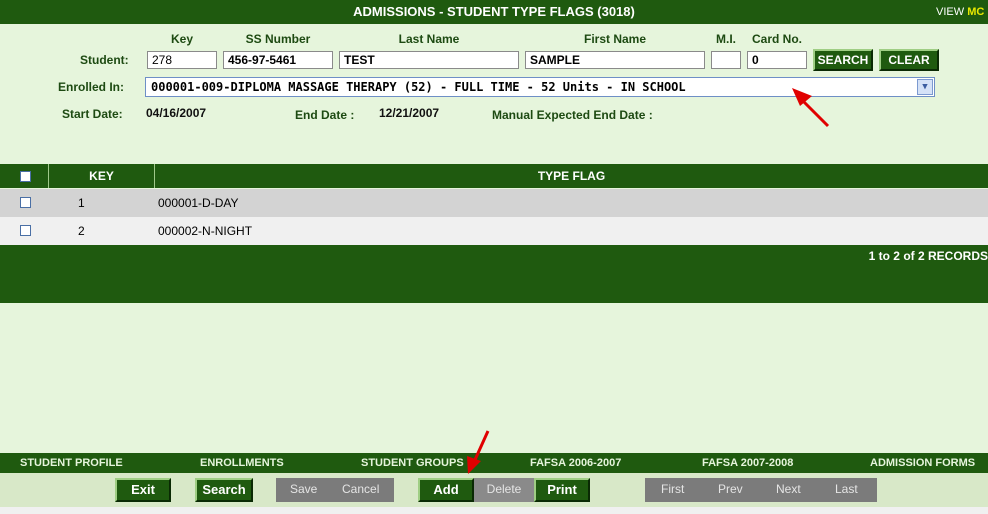  I want to click on first-page-button: First, so click(672, 489).